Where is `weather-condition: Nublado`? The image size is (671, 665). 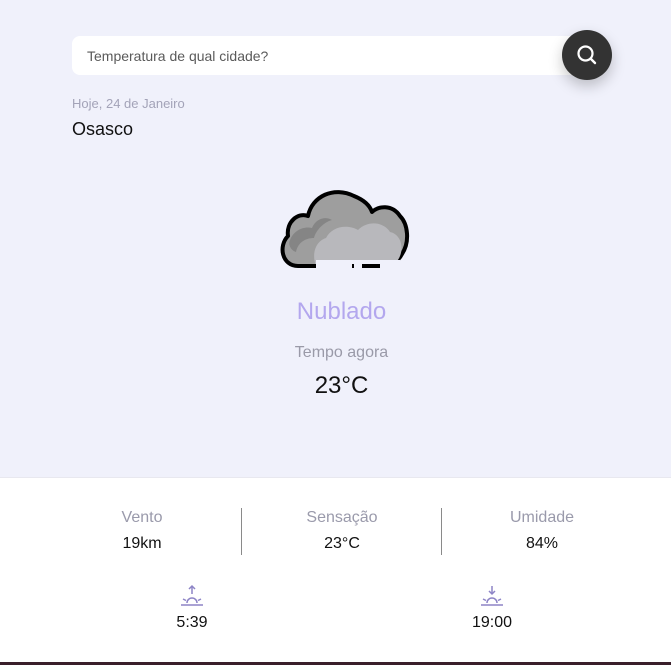
weather-condition: Nublado is located at coordinates (341, 311).